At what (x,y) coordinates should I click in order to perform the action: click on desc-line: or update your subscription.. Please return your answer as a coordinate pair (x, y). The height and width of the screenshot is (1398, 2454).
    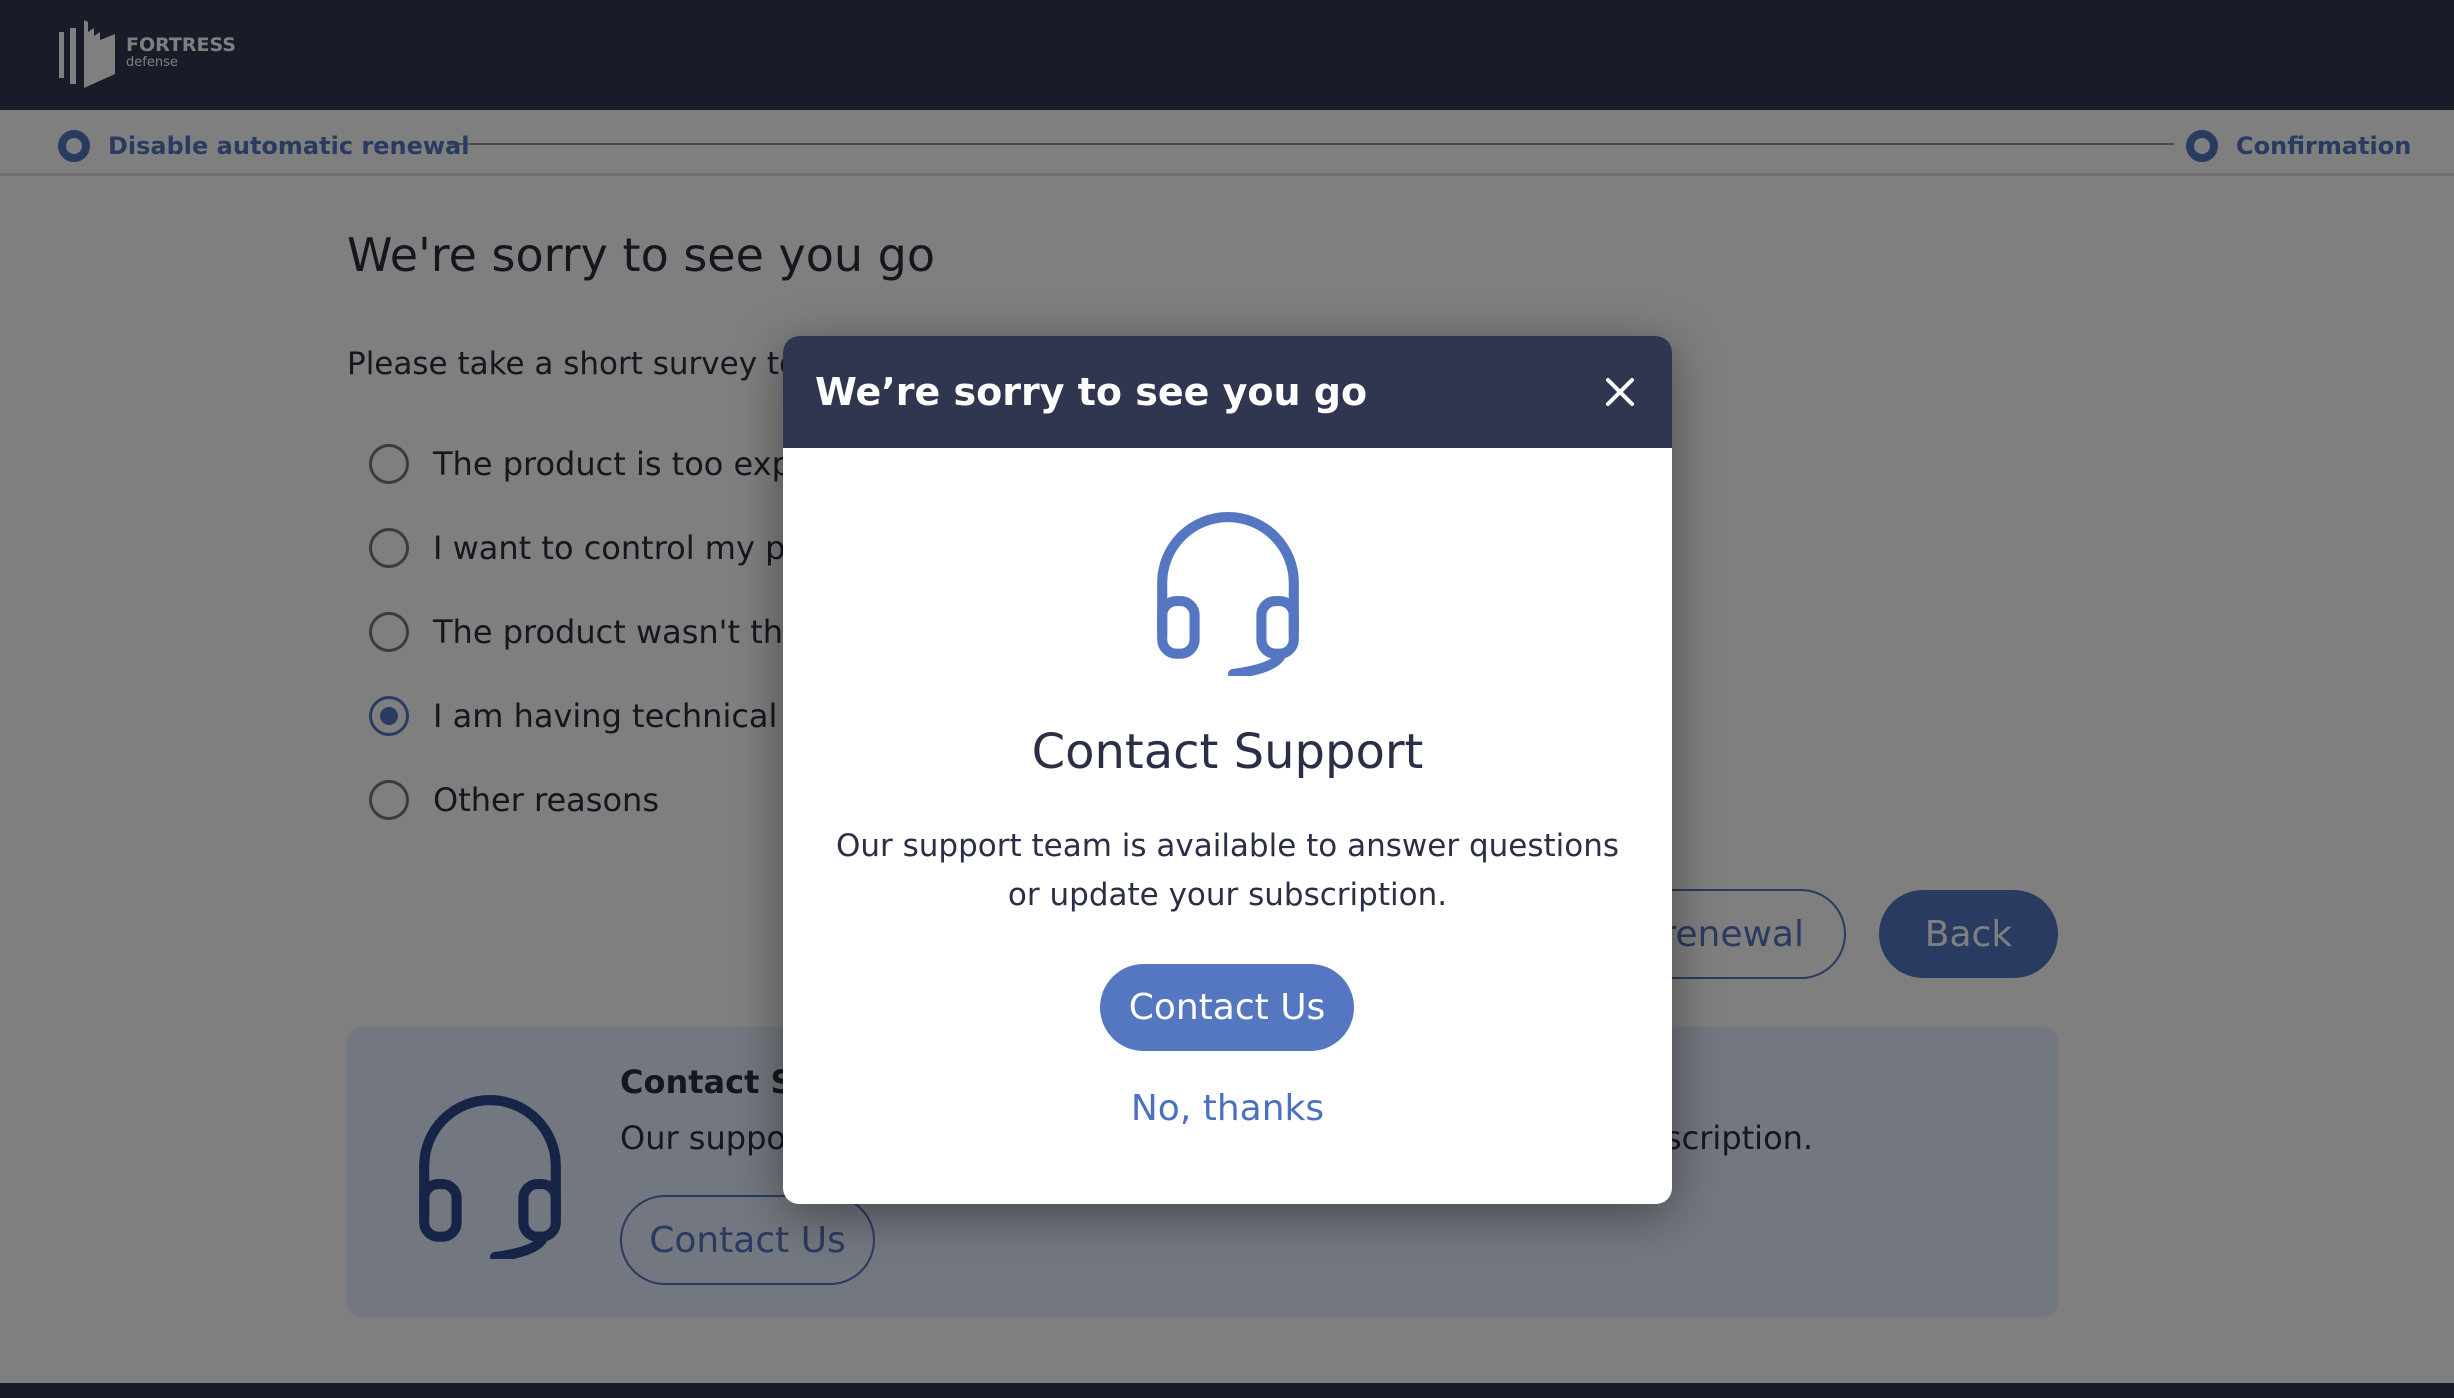
    Looking at the image, I should click on (1227, 895).